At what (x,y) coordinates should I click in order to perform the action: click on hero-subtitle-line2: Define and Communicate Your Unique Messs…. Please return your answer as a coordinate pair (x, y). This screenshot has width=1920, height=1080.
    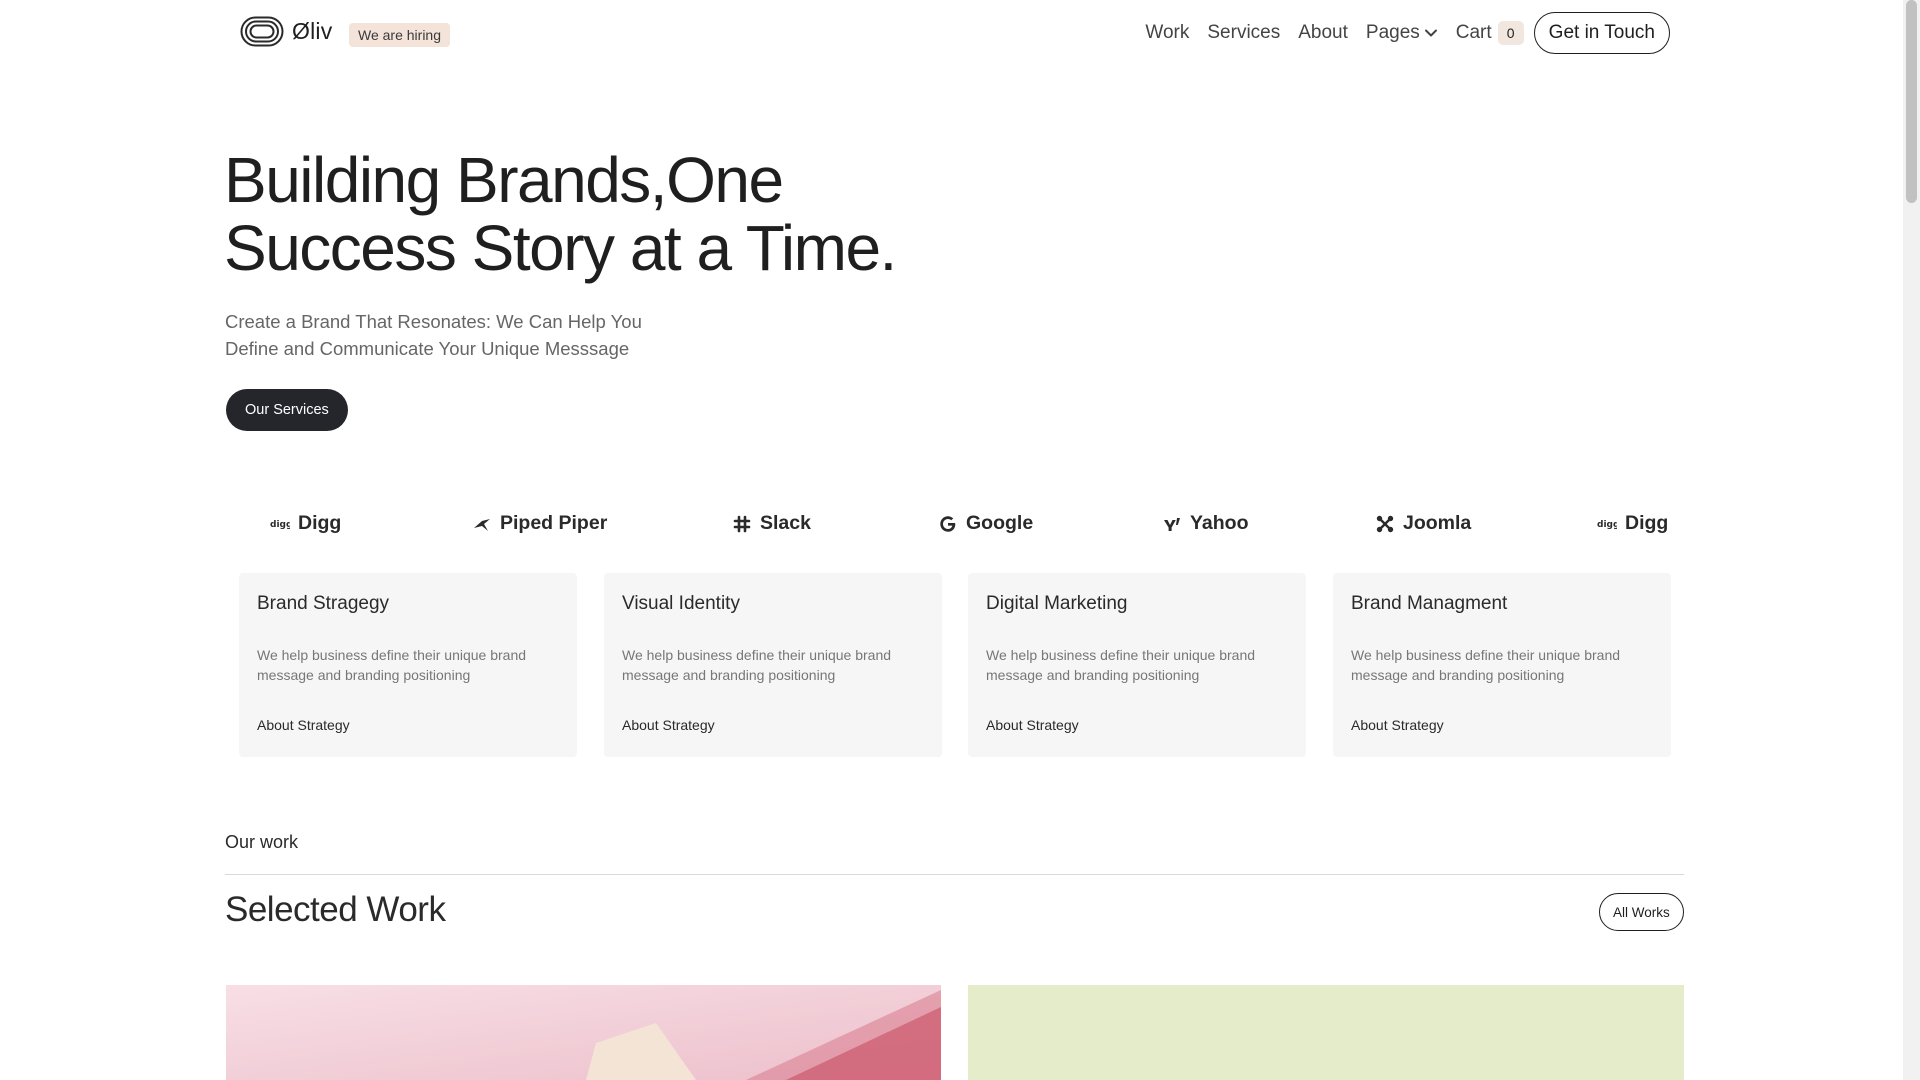
    Looking at the image, I should click on (427, 348).